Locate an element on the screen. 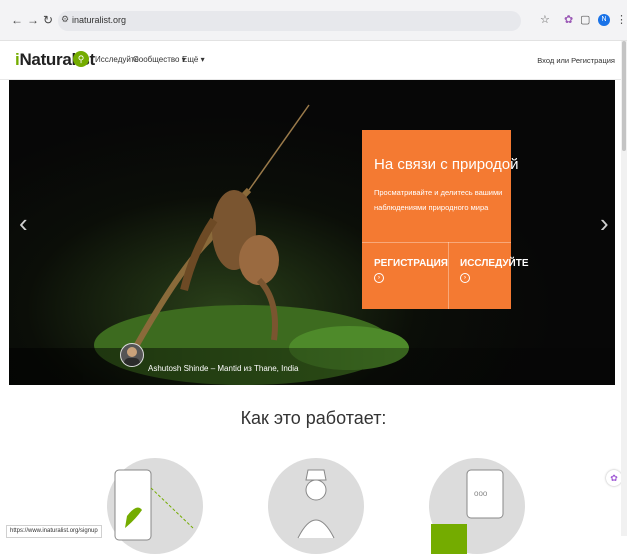 The image size is (627, 559). address-bar-url: inaturalist.org is located at coordinates (99, 20).